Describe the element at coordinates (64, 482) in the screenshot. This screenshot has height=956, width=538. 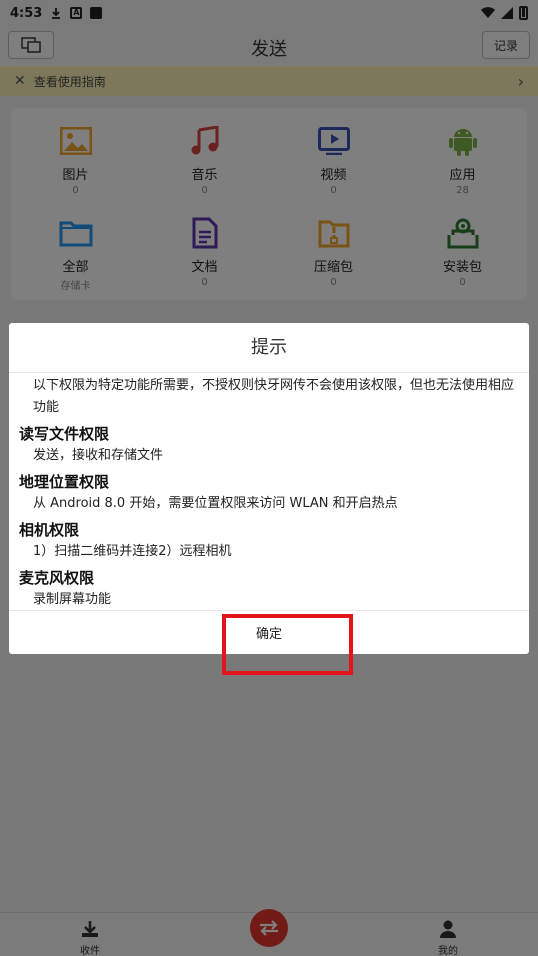
I see `permission-heading: 地理位置权限` at that location.